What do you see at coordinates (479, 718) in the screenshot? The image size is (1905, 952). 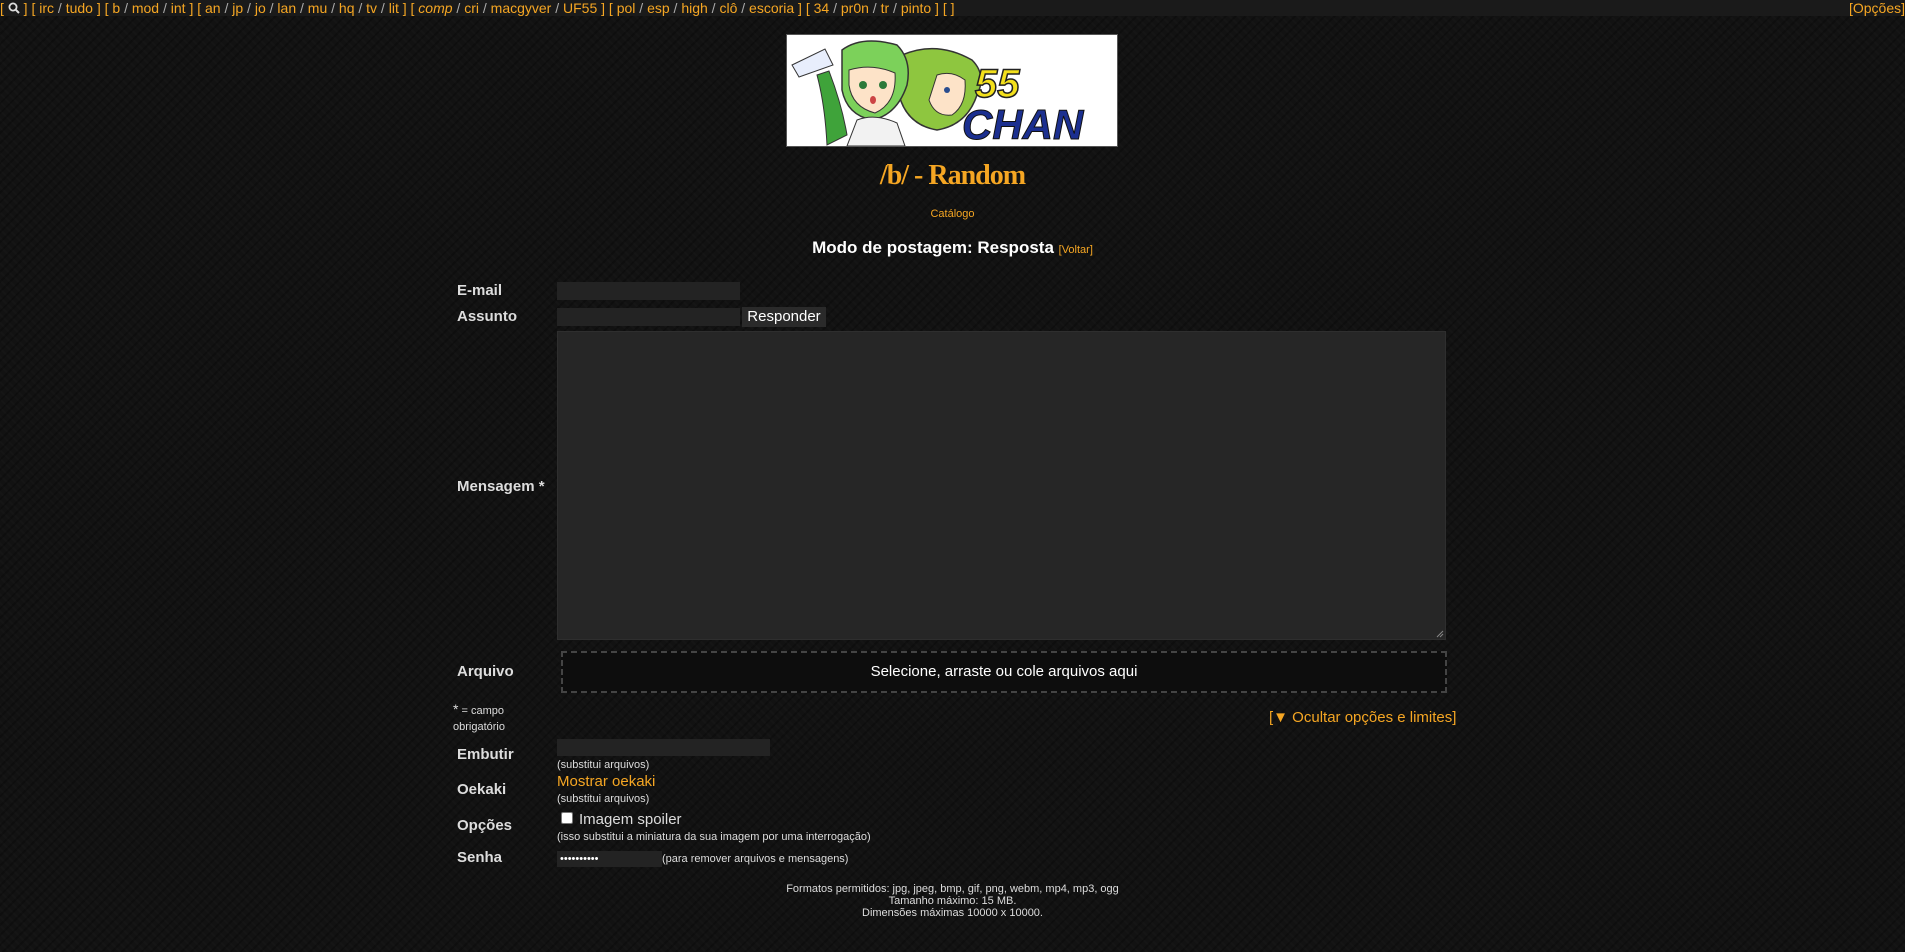 I see `required-note: * = campo obrigatório` at bounding box center [479, 718].